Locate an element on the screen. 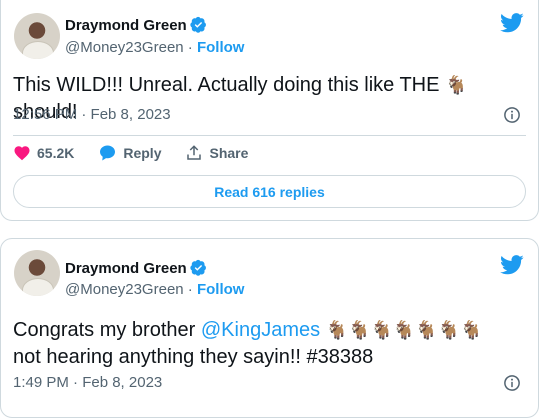 Image resolution: width=539 pixels, height=418 pixels. reply-button: Reply is located at coordinates (129, 153).